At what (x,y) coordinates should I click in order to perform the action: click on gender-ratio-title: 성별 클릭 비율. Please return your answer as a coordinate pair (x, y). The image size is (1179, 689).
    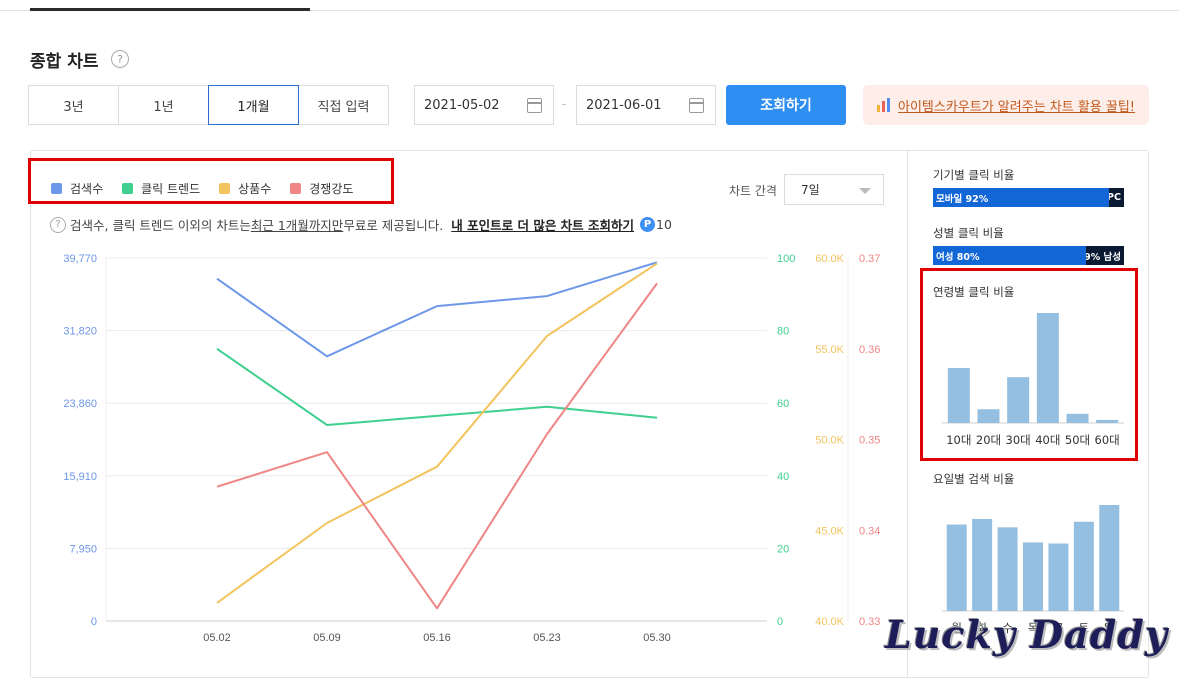
    Looking at the image, I should click on (968, 233).